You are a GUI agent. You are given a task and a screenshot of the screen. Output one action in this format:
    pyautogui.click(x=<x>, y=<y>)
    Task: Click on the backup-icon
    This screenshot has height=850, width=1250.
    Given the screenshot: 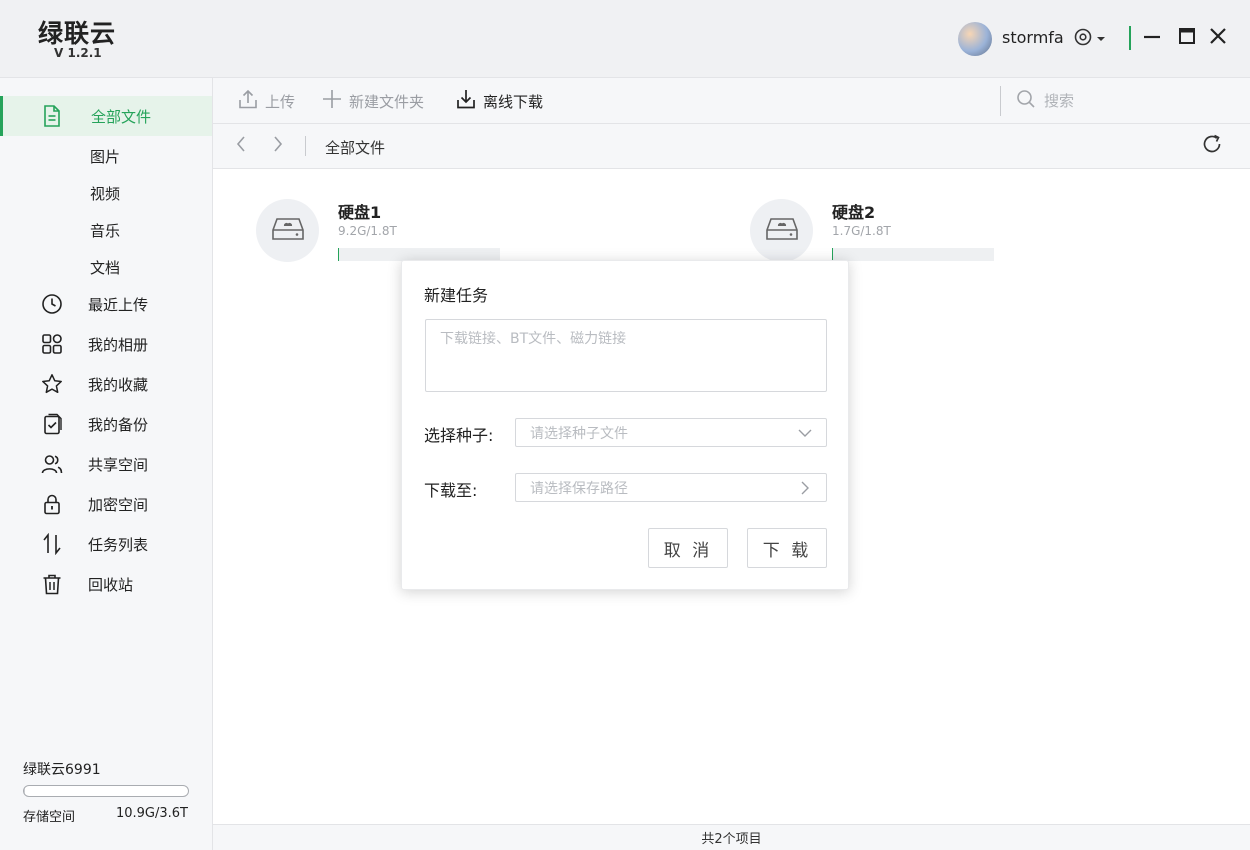 What is the action you would take?
    pyautogui.click(x=52, y=424)
    